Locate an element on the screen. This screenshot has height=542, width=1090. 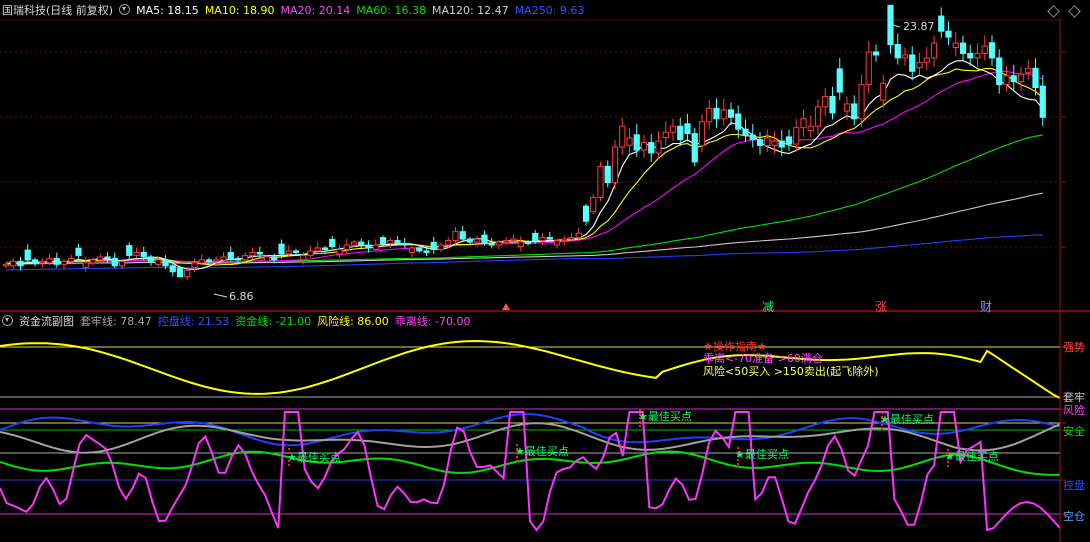
cai-badge: 财 is located at coordinates (986, 307).